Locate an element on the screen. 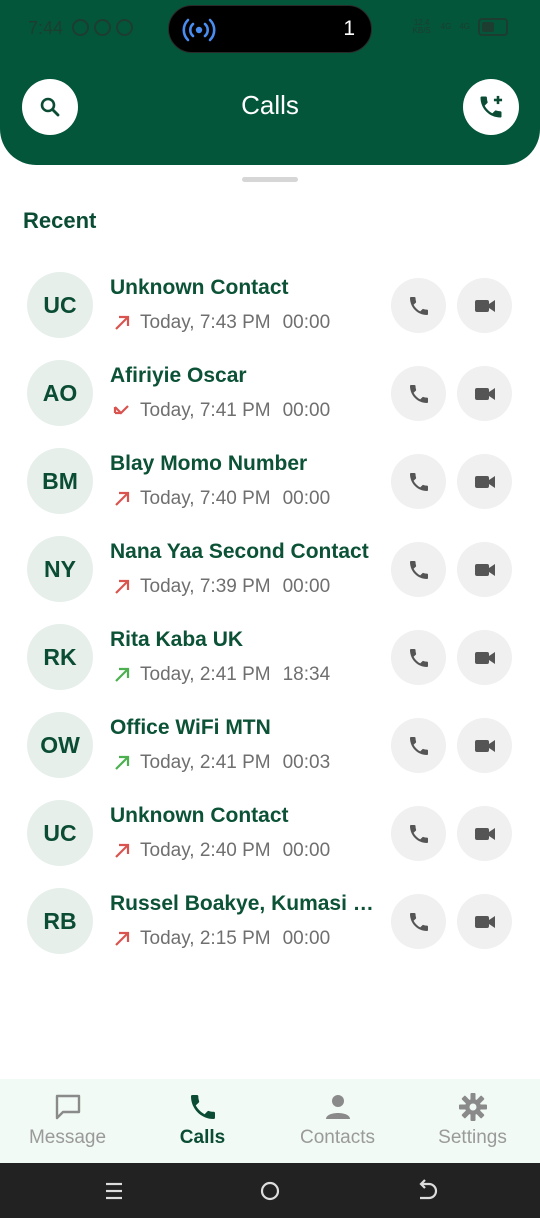 This screenshot has width=540, height=1218. nav-item-calls: Calls is located at coordinates (202, 1121).